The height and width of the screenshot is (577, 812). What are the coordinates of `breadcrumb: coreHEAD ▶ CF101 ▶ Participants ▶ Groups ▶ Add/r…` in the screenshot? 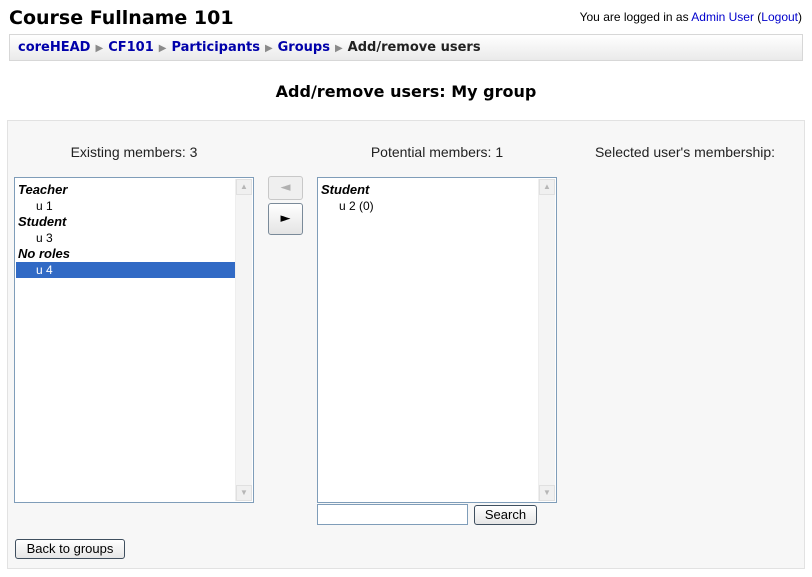 It's located at (406, 47).